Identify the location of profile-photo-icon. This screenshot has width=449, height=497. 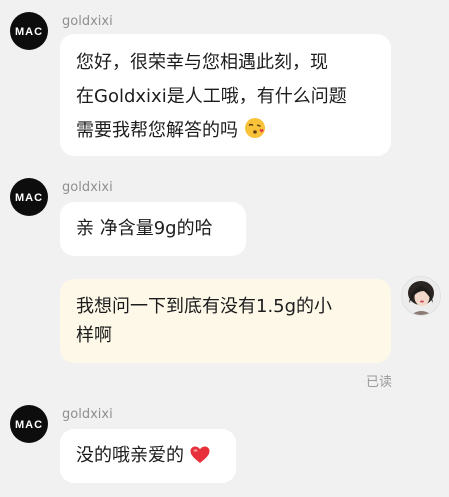
(421, 296).